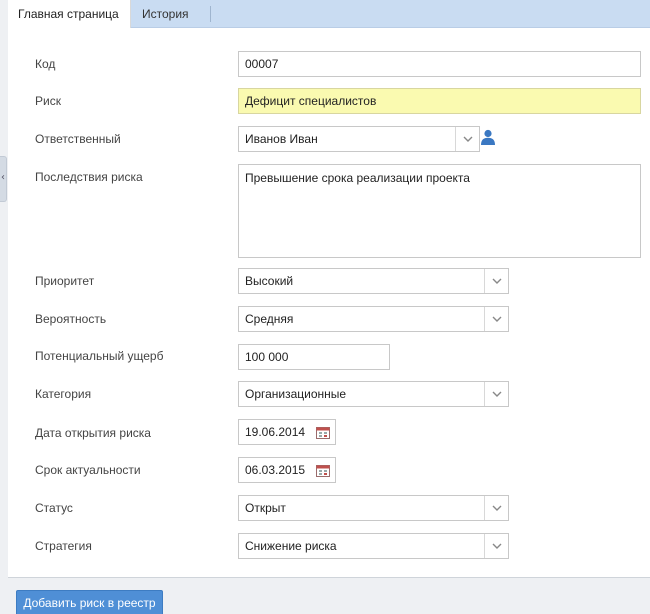 The width and height of the screenshot is (650, 614). Describe the element at coordinates (63, 546) in the screenshot. I see `strategy-label: Стратегия` at that location.